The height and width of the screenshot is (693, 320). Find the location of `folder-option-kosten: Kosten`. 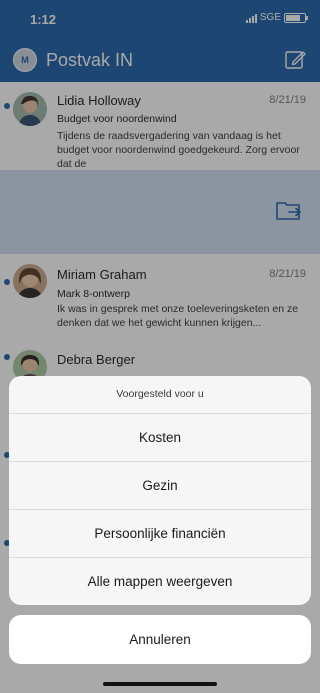

folder-option-kosten: Kosten is located at coordinates (160, 437).